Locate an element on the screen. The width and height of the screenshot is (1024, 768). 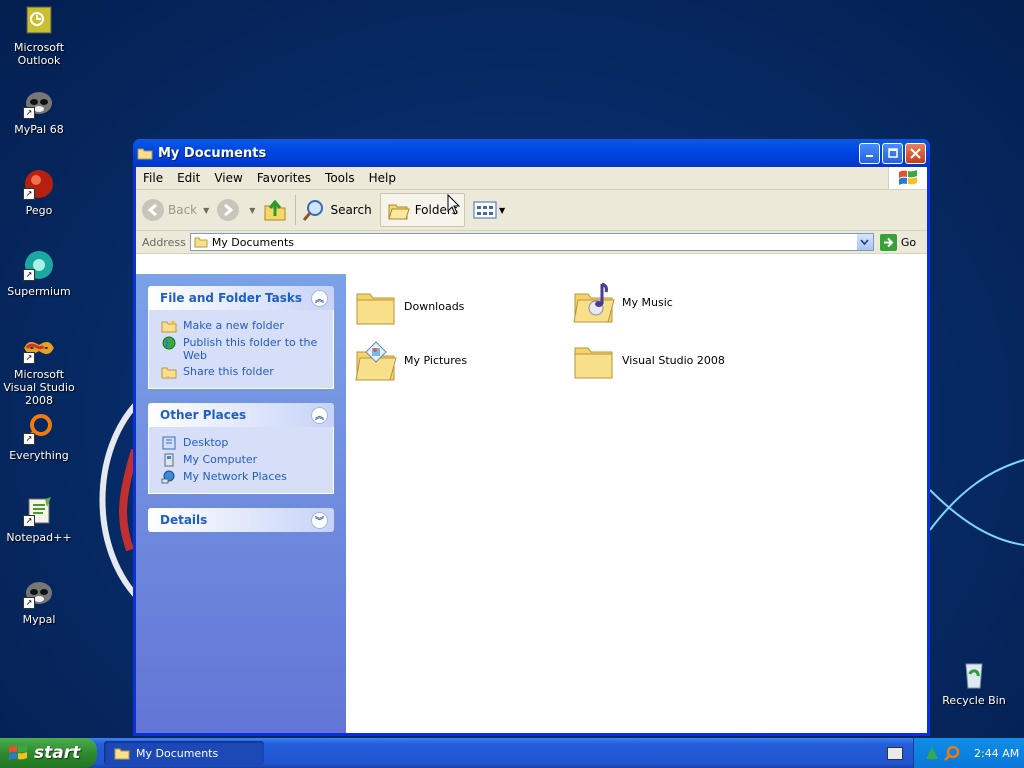
file-label: Visual Studio 2008 is located at coordinates (673, 360).